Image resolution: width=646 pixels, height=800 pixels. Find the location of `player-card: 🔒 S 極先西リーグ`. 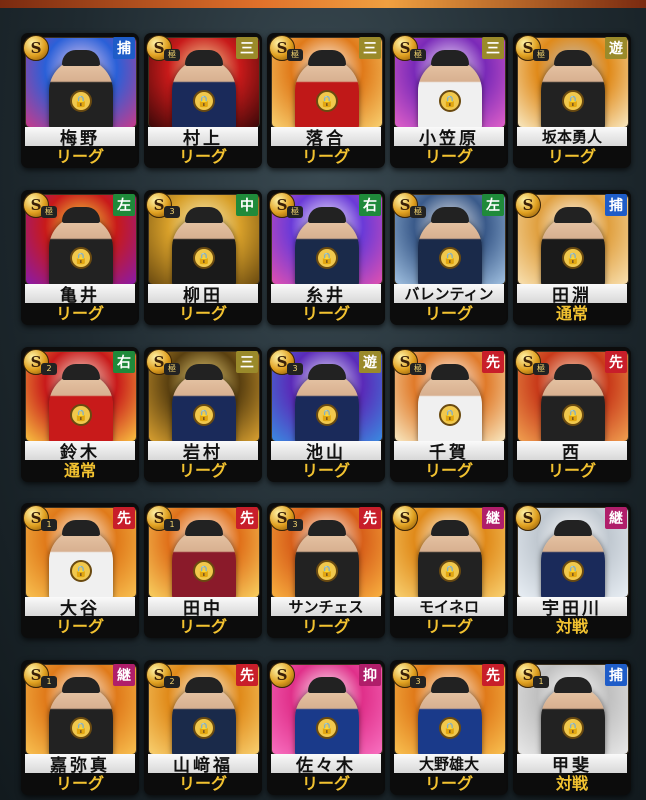

player-card: 🔒 S 極先西リーグ is located at coordinates (572, 414).